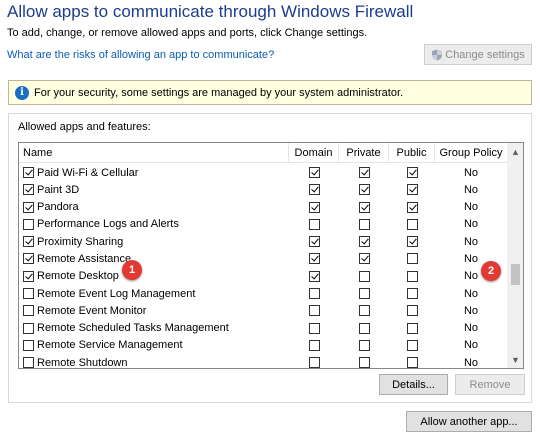 The height and width of the screenshot is (437, 540). I want to click on table-row: Proximity Sharing No, so click(263, 241).